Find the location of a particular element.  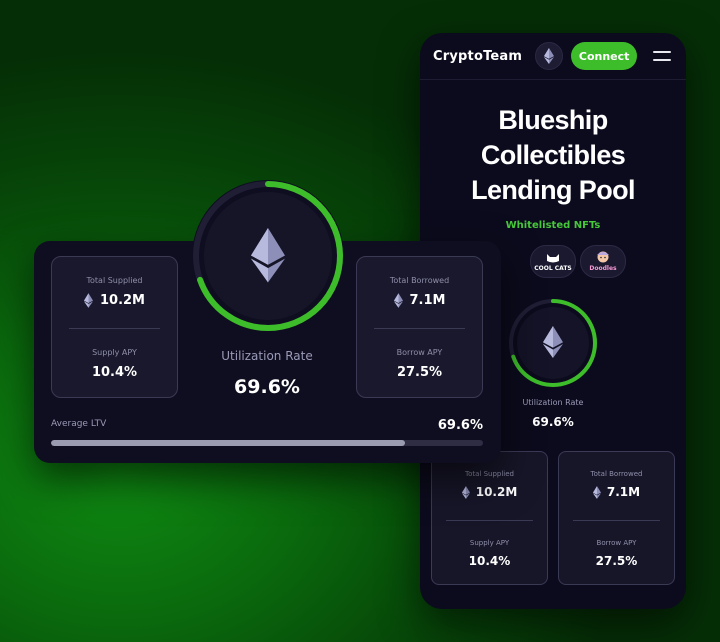

doodles-logo: Doodles is located at coordinates (603, 261).